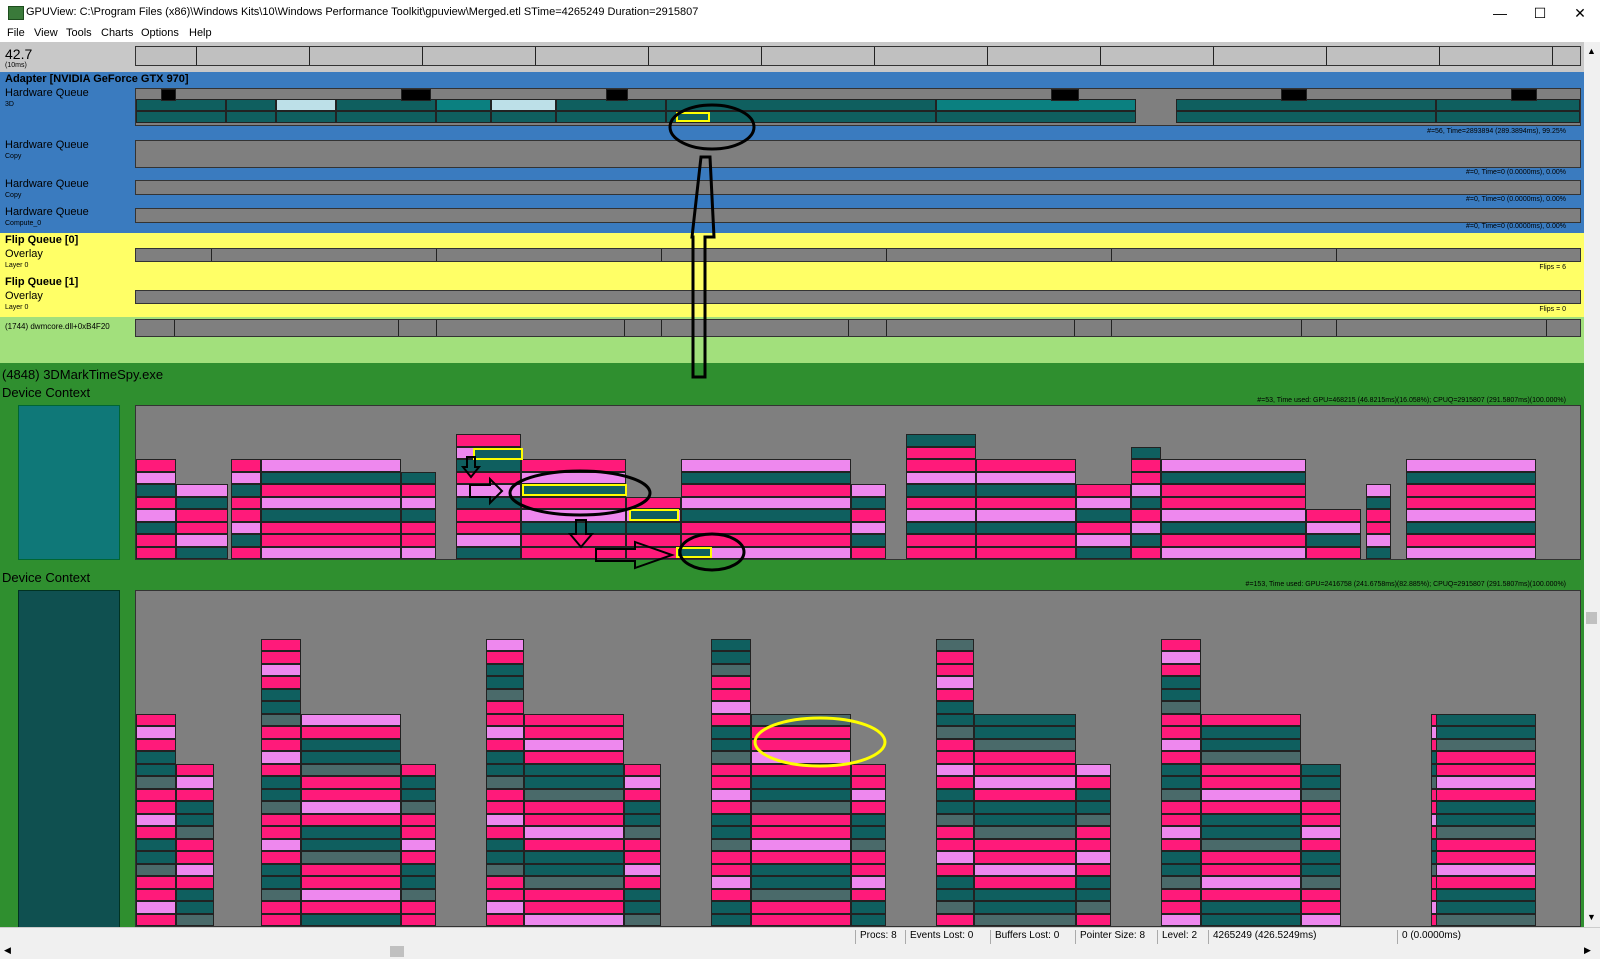 Image resolution: width=1600 pixels, height=959 pixels. What do you see at coordinates (200, 33) in the screenshot?
I see `menu-help: Help` at bounding box center [200, 33].